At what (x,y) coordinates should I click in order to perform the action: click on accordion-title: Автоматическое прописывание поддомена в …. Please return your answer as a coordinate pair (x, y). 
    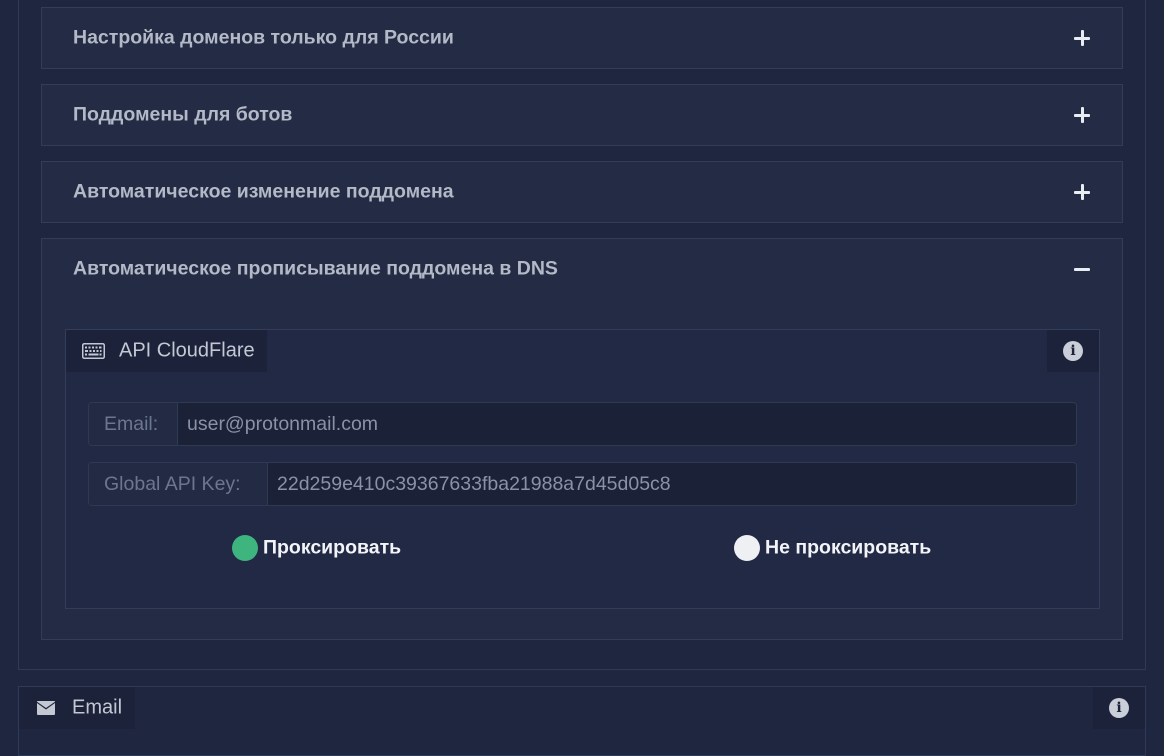
    Looking at the image, I should click on (315, 268).